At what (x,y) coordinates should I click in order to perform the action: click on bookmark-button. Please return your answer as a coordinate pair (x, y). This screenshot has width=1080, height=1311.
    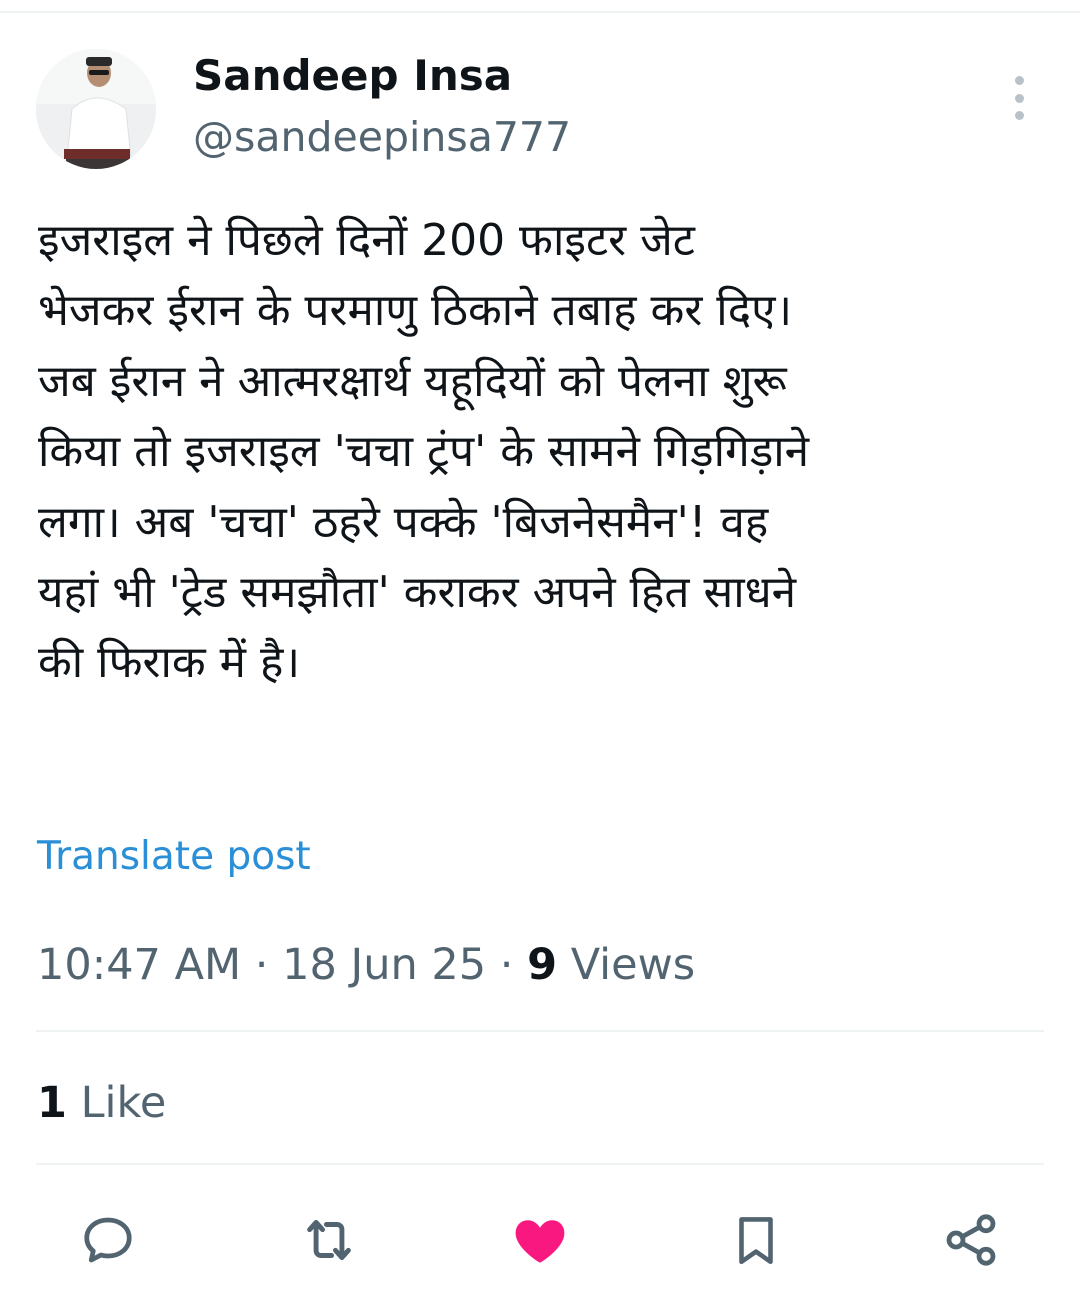
    Looking at the image, I should click on (756, 1240).